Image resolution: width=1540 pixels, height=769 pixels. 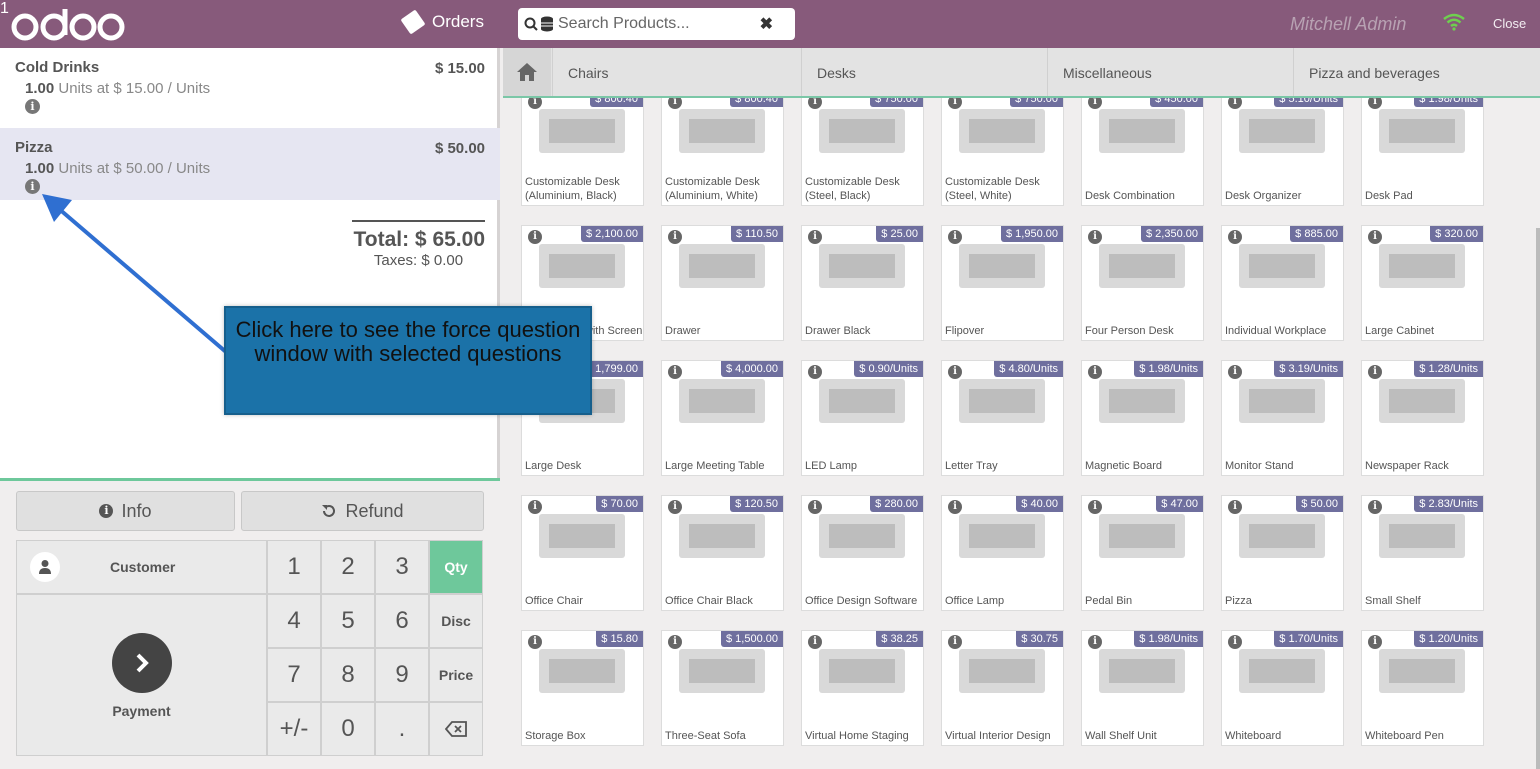 What do you see at coordinates (722, 283) in the screenshot?
I see `product-card: i $ 110.50 Drawer` at bounding box center [722, 283].